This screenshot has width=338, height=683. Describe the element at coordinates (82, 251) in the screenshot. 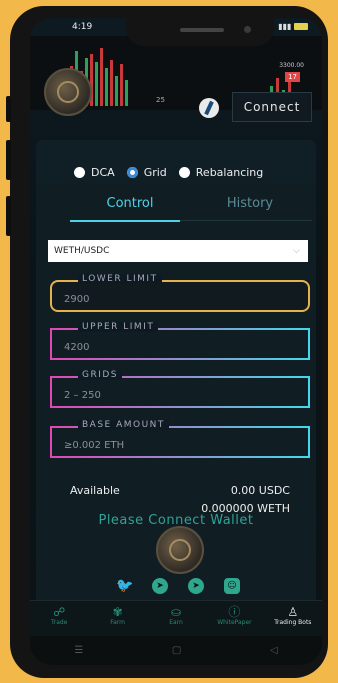

I see `pair-select-value: WETH/USDC` at that location.